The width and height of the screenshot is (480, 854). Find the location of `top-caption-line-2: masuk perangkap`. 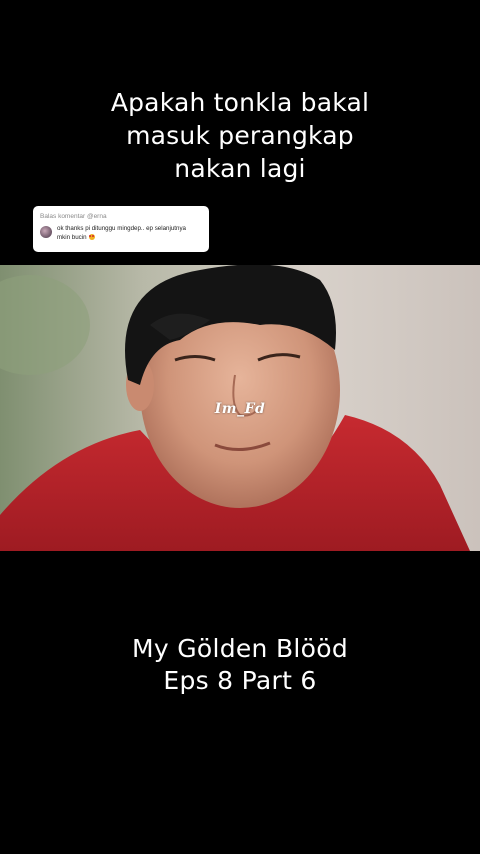

top-caption-line-2: masuk perangkap is located at coordinates (240, 135).